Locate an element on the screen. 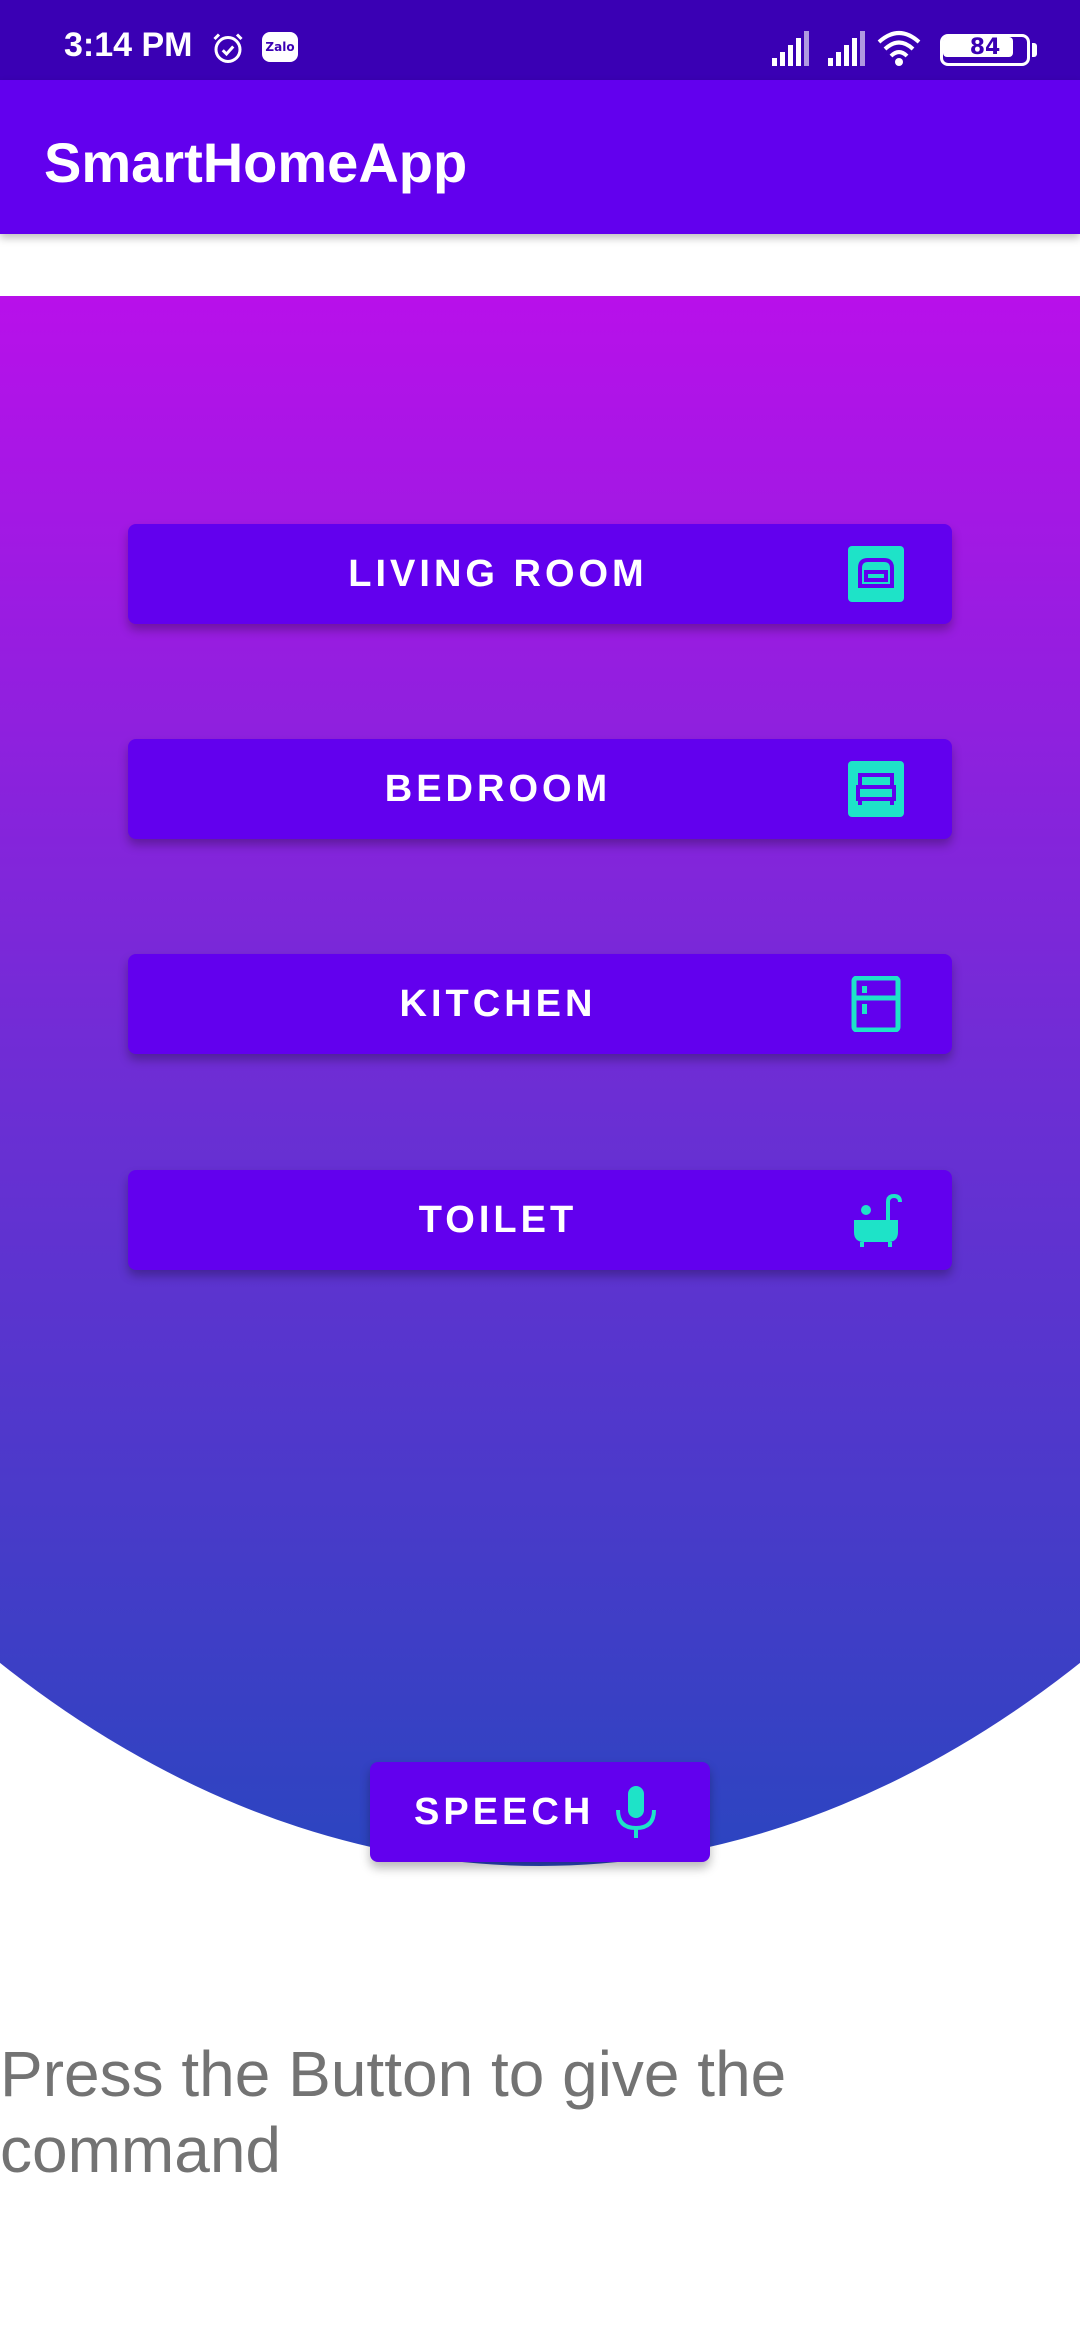 This screenshot has height=2340, width=1080. app-title: SmartHomeApp is located at coordinates (256, 162).